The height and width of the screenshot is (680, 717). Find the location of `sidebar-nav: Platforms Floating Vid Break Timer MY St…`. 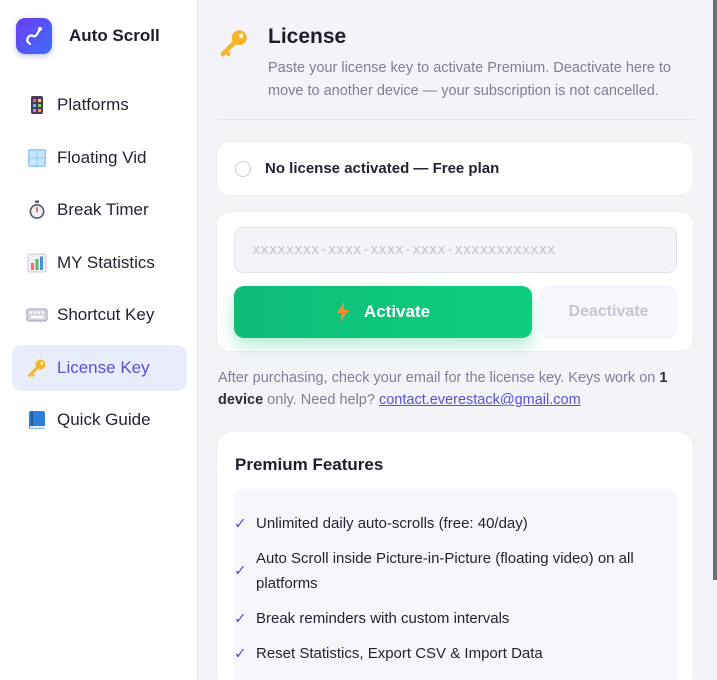

sidebar-nav: Platforms Floating Vid Break Timer MY St… is located at coordinates (99, 266).